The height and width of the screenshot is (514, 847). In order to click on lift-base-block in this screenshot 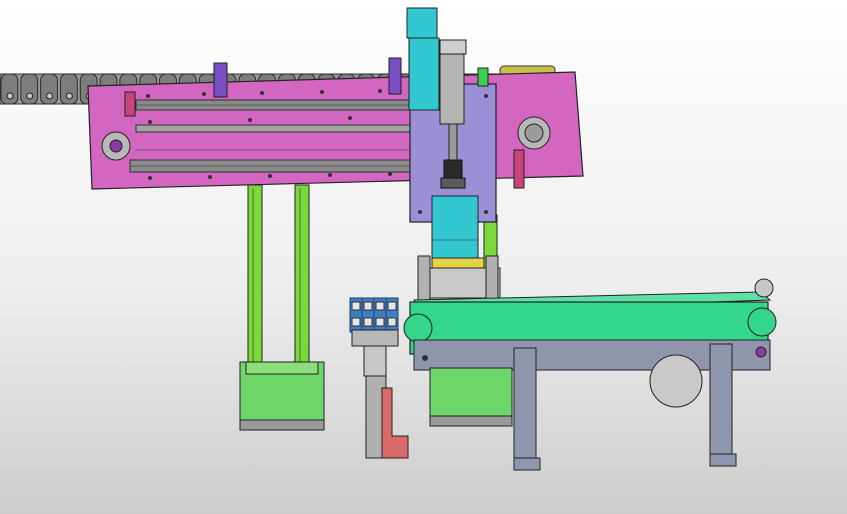, I will do `click(282, 396)`.